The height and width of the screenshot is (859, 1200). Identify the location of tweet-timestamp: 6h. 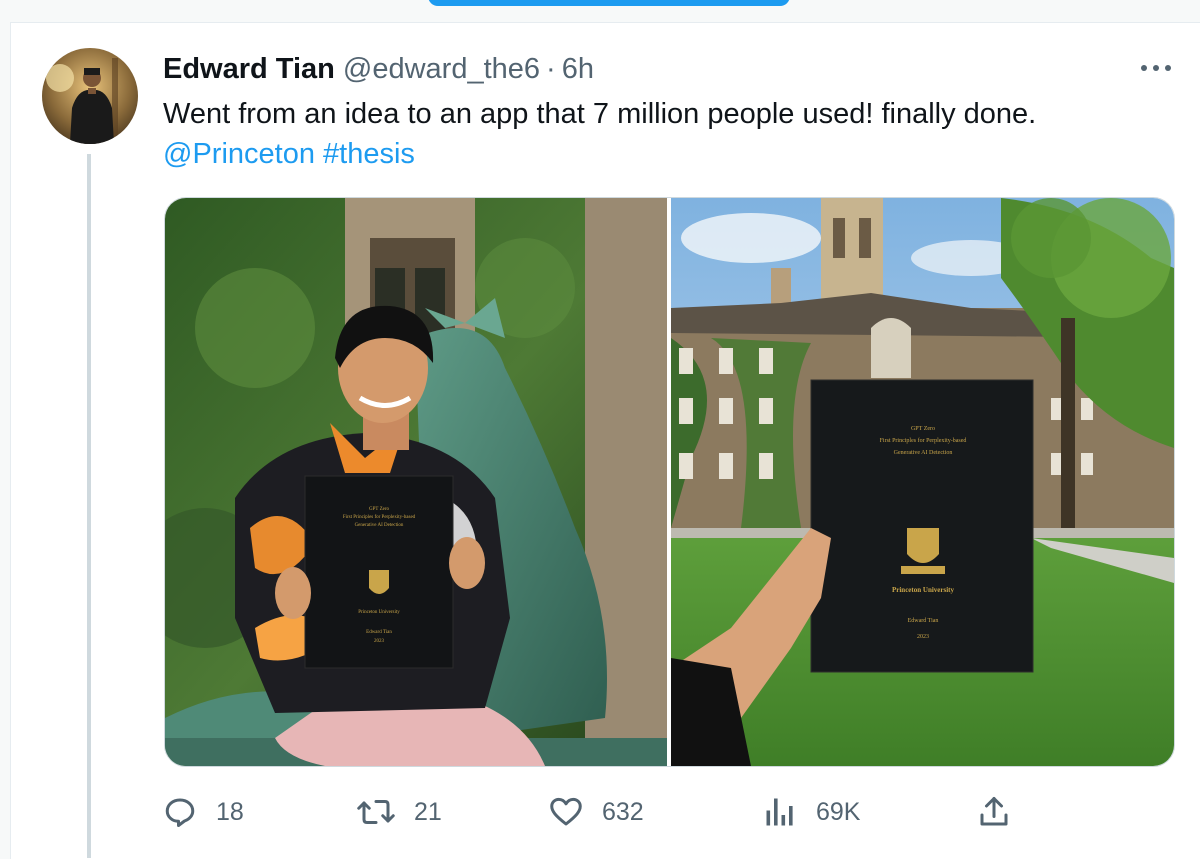
(578, 69).